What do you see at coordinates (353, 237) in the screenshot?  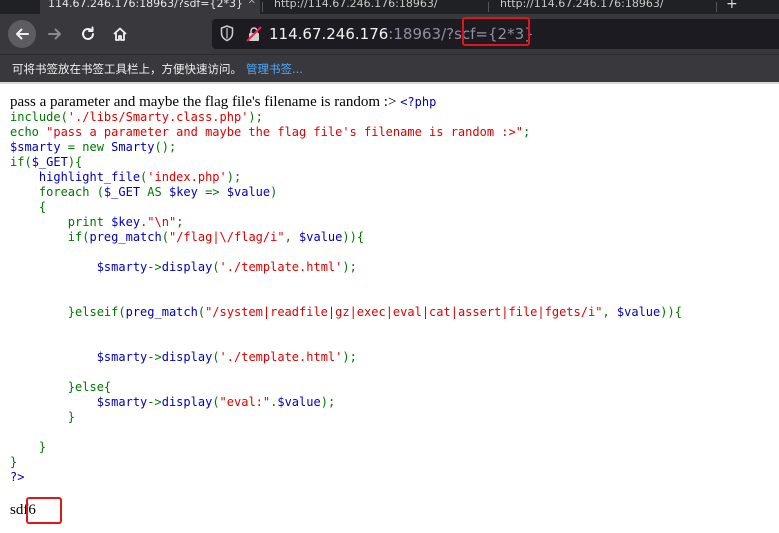 I see `code-token: )){` at bounding box center [353, 237].